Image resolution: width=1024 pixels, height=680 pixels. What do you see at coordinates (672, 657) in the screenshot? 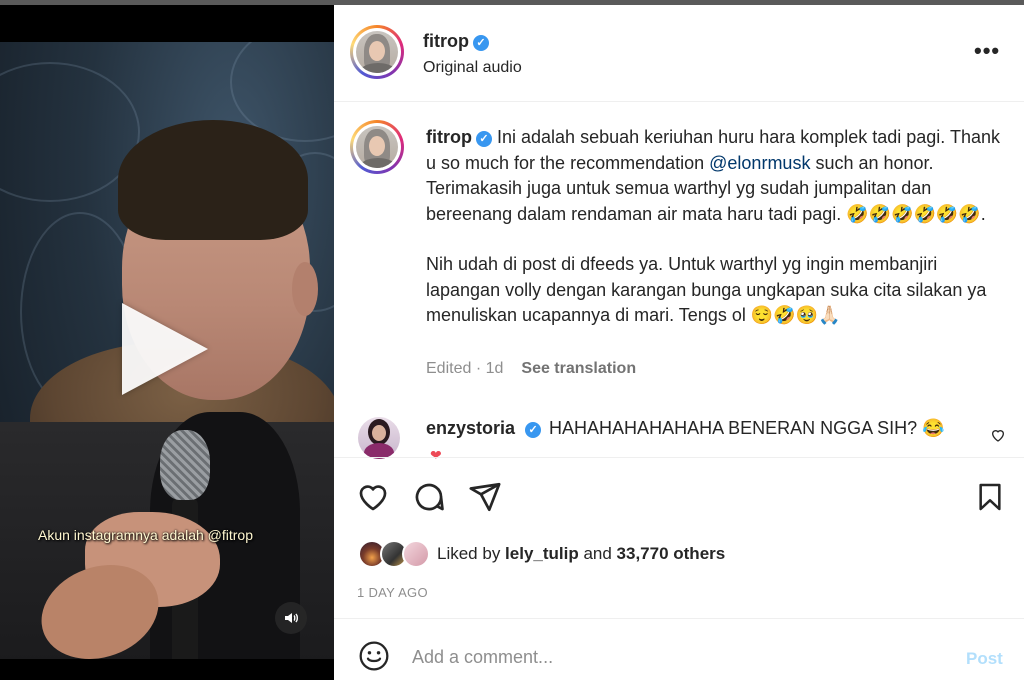
I see `comment-input` at bounding box center [672, 657].